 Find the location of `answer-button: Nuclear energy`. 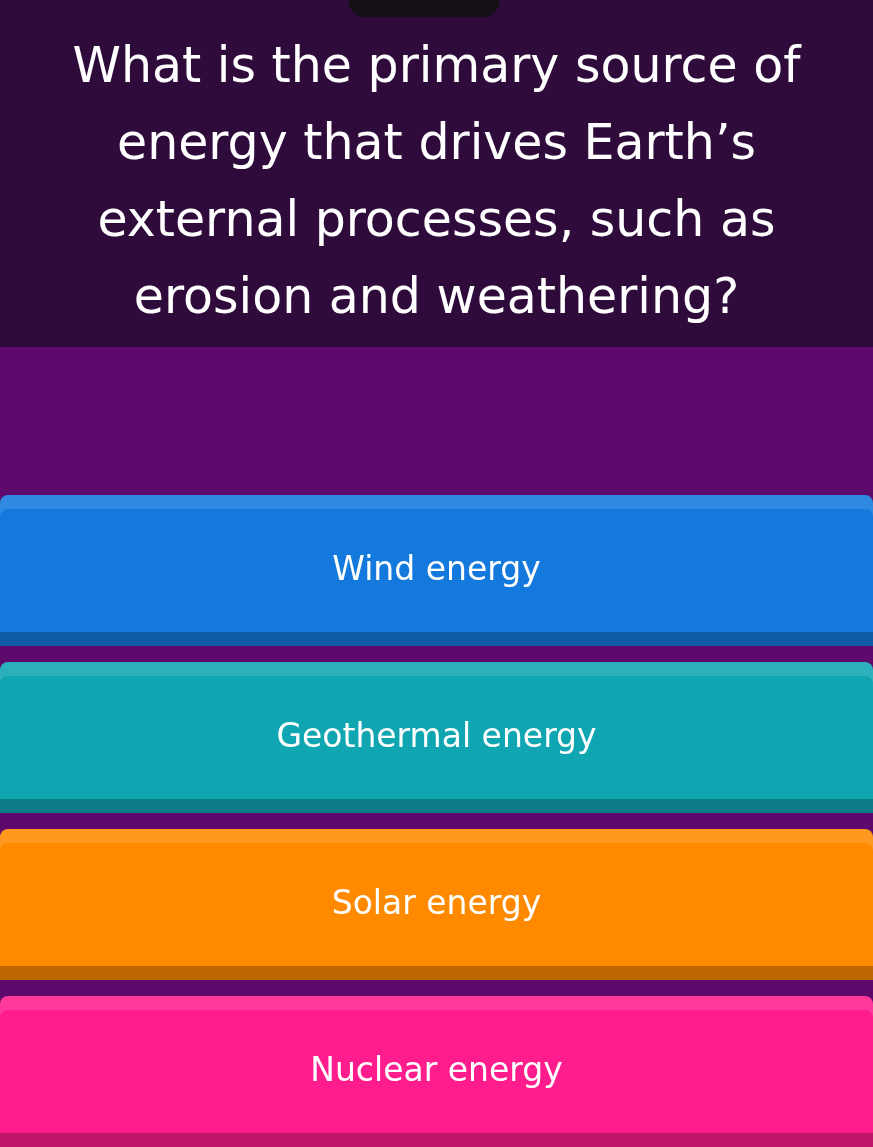

answer-button: Nuclear energy is located at coordinates (436, 1071).